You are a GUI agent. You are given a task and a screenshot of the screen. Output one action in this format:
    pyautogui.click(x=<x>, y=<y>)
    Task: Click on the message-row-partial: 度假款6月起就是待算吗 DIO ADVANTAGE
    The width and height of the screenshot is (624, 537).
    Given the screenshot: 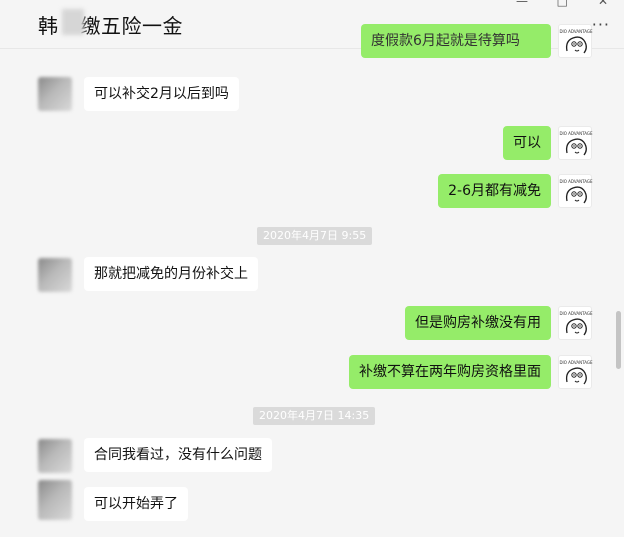 What is the action you would take?
    pyautogui.click(x=306, y=42)
    